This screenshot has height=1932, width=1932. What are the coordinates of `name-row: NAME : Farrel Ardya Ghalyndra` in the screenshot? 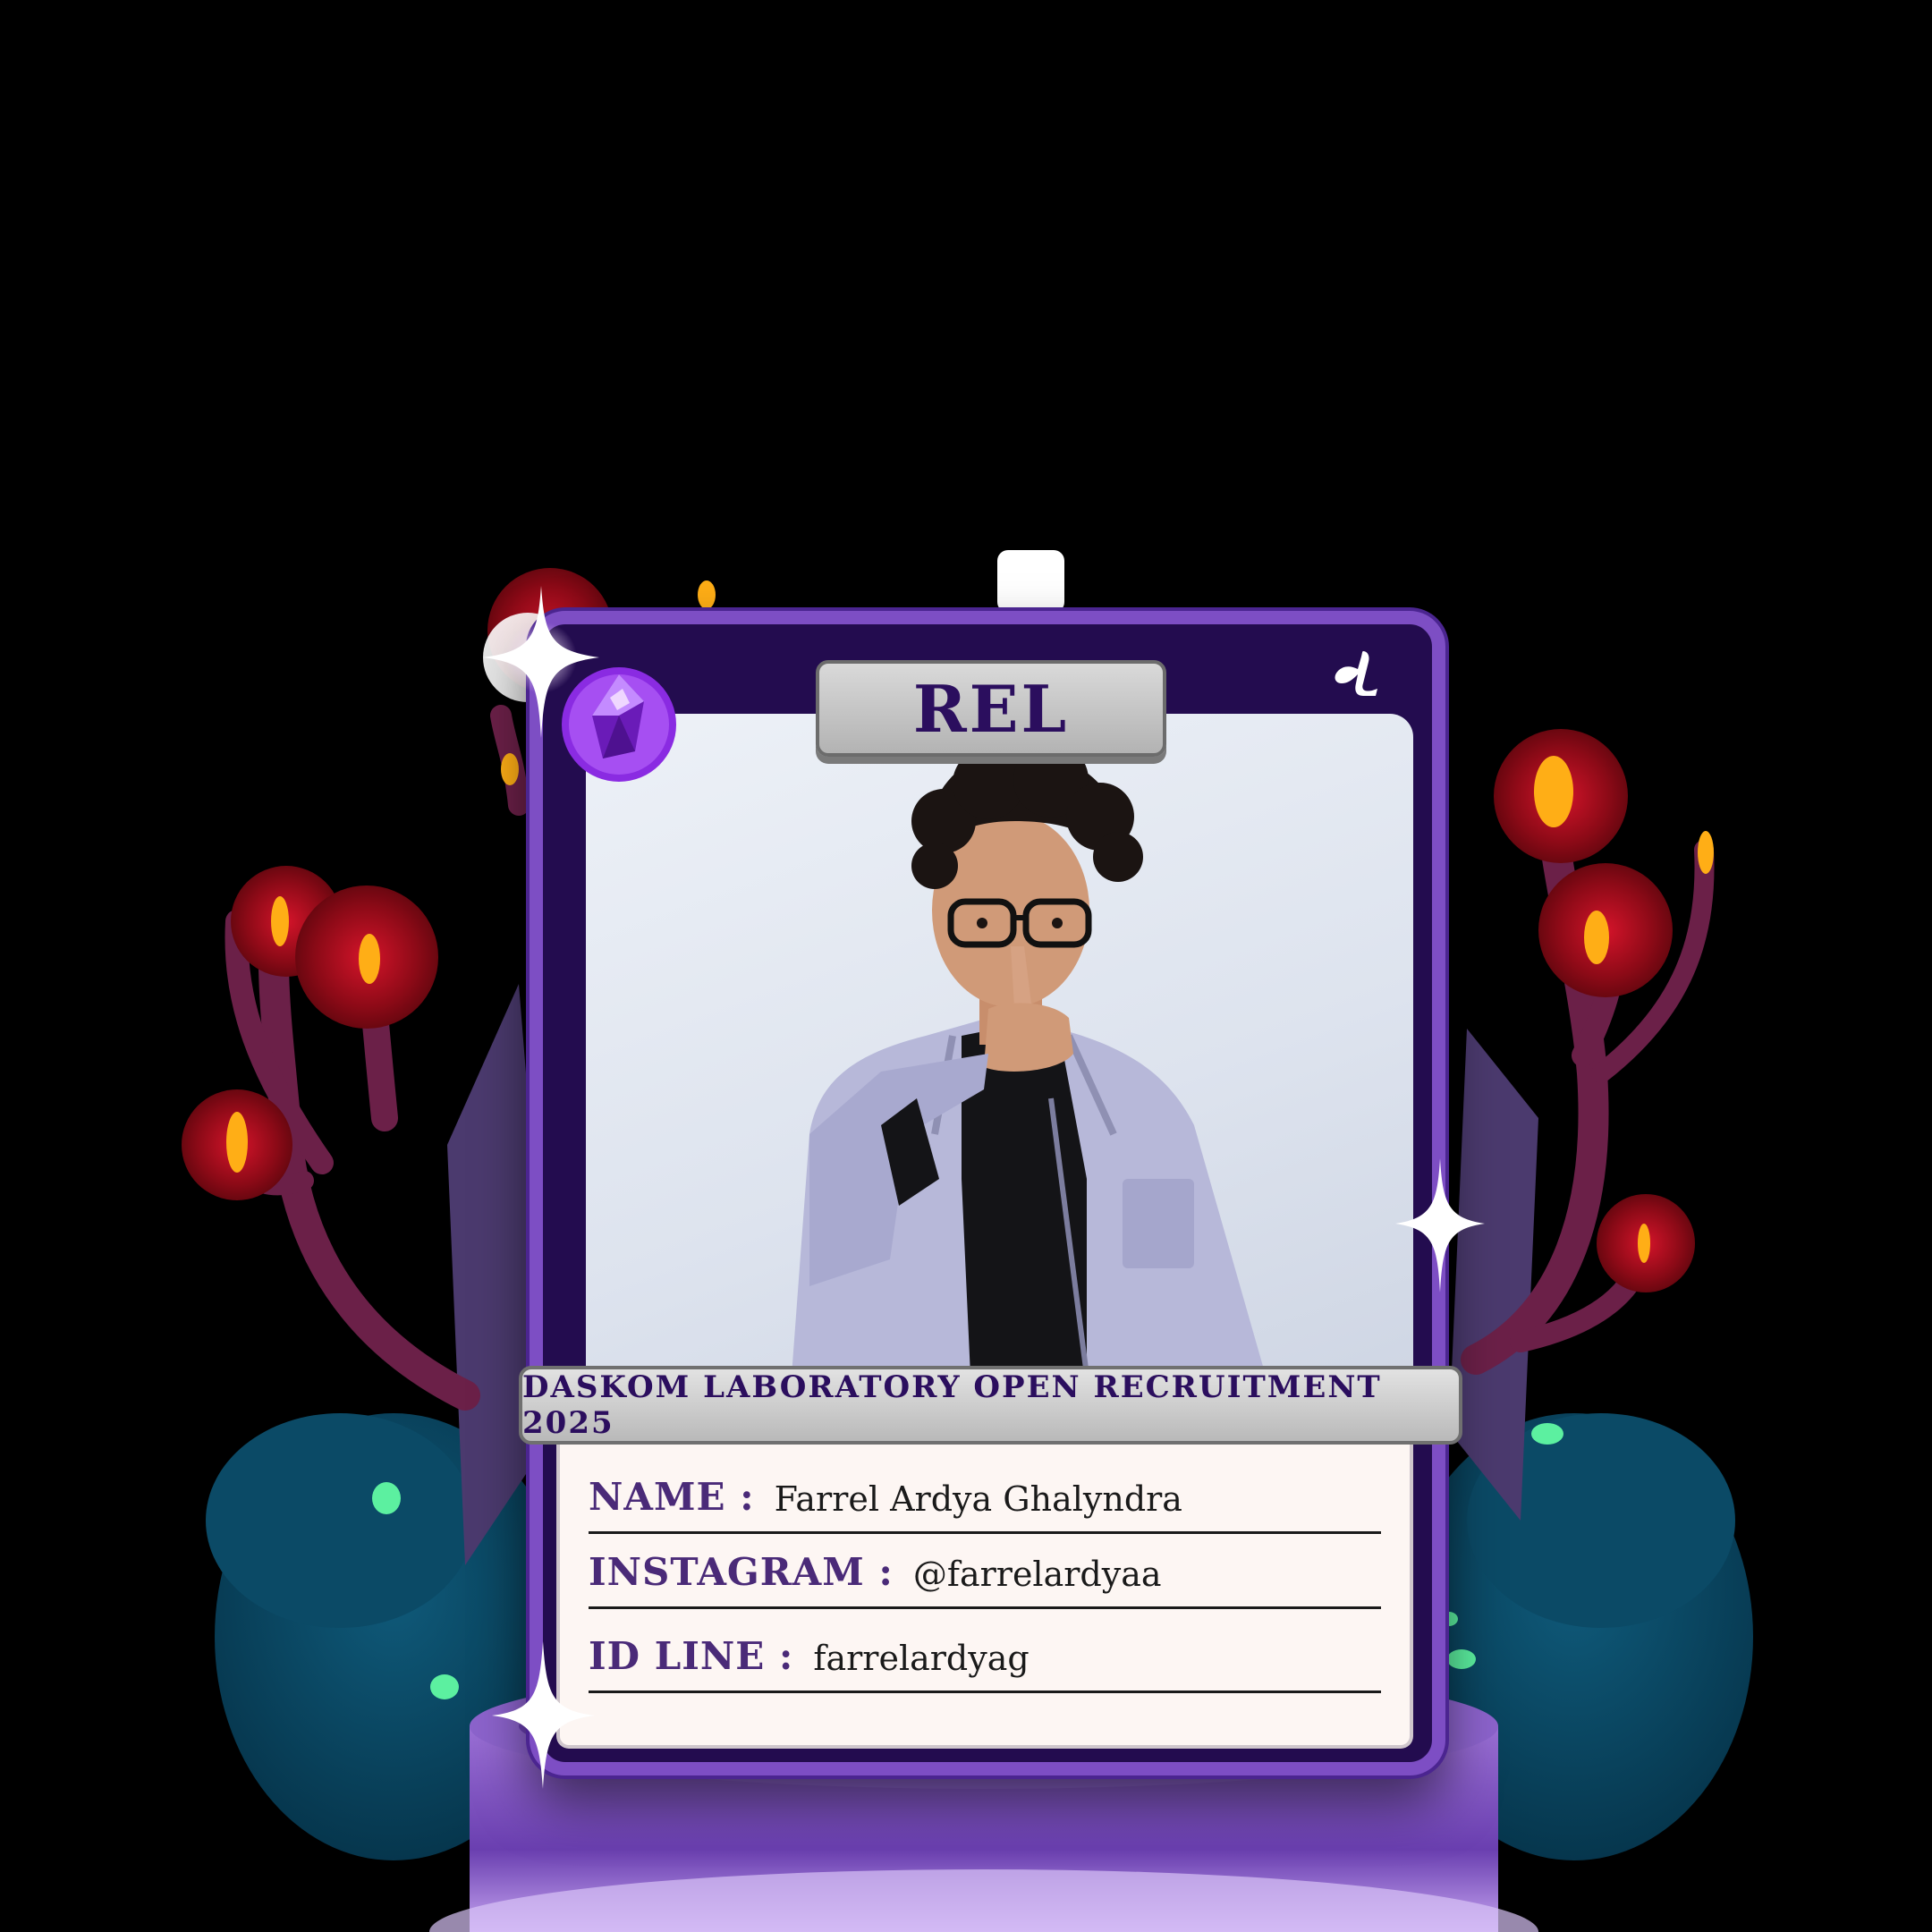 It's located at (985, 1498).